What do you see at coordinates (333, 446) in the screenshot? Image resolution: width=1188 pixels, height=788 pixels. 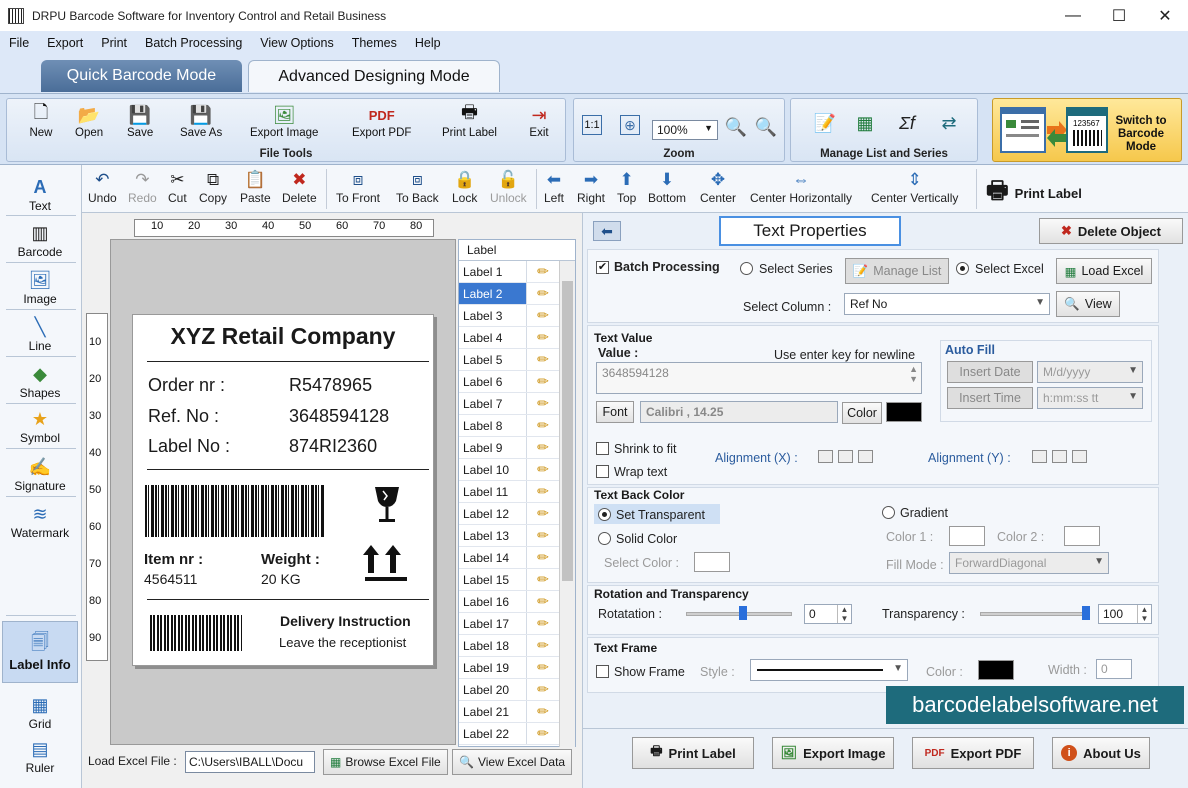 I see `label-no-value: 874RI2360` at bounding box center [333, 446].